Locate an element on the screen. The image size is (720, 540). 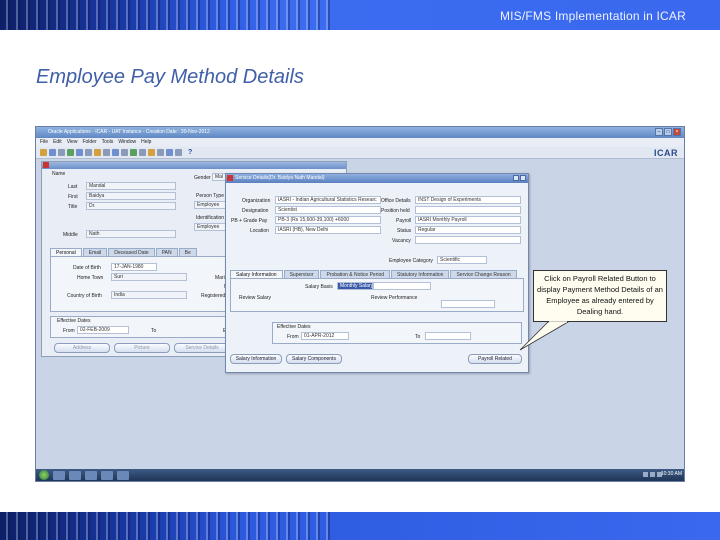
effective-to-field is located at coordinates (448, 336).